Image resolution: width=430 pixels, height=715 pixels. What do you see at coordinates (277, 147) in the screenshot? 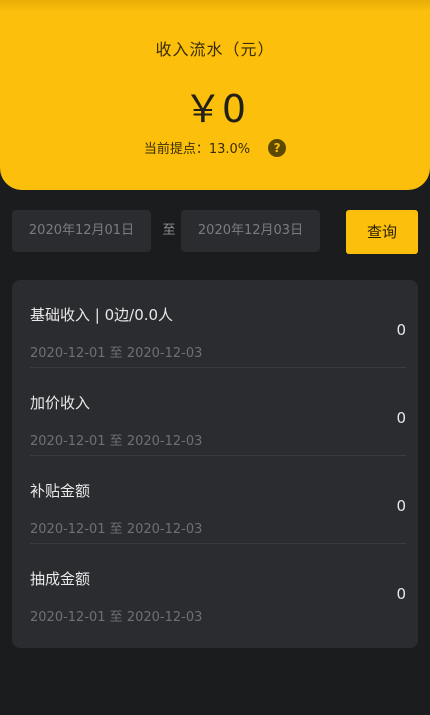
I see `question-circle-icon: ?` at bounding box center [277, 147].